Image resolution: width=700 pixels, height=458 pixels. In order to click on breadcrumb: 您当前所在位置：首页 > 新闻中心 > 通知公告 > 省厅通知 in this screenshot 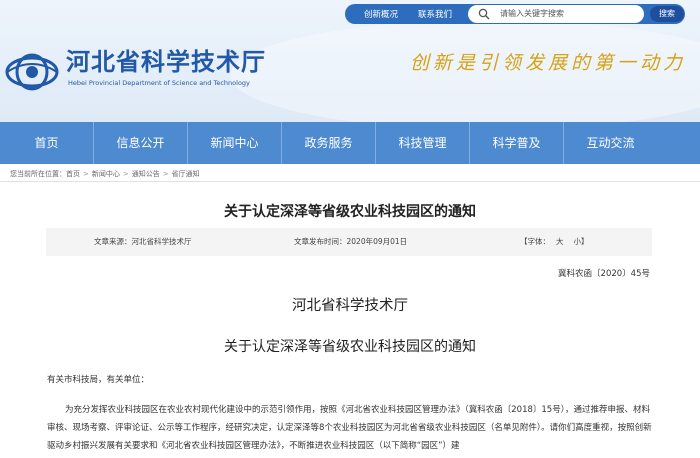, I will do `click(105, 174)`.